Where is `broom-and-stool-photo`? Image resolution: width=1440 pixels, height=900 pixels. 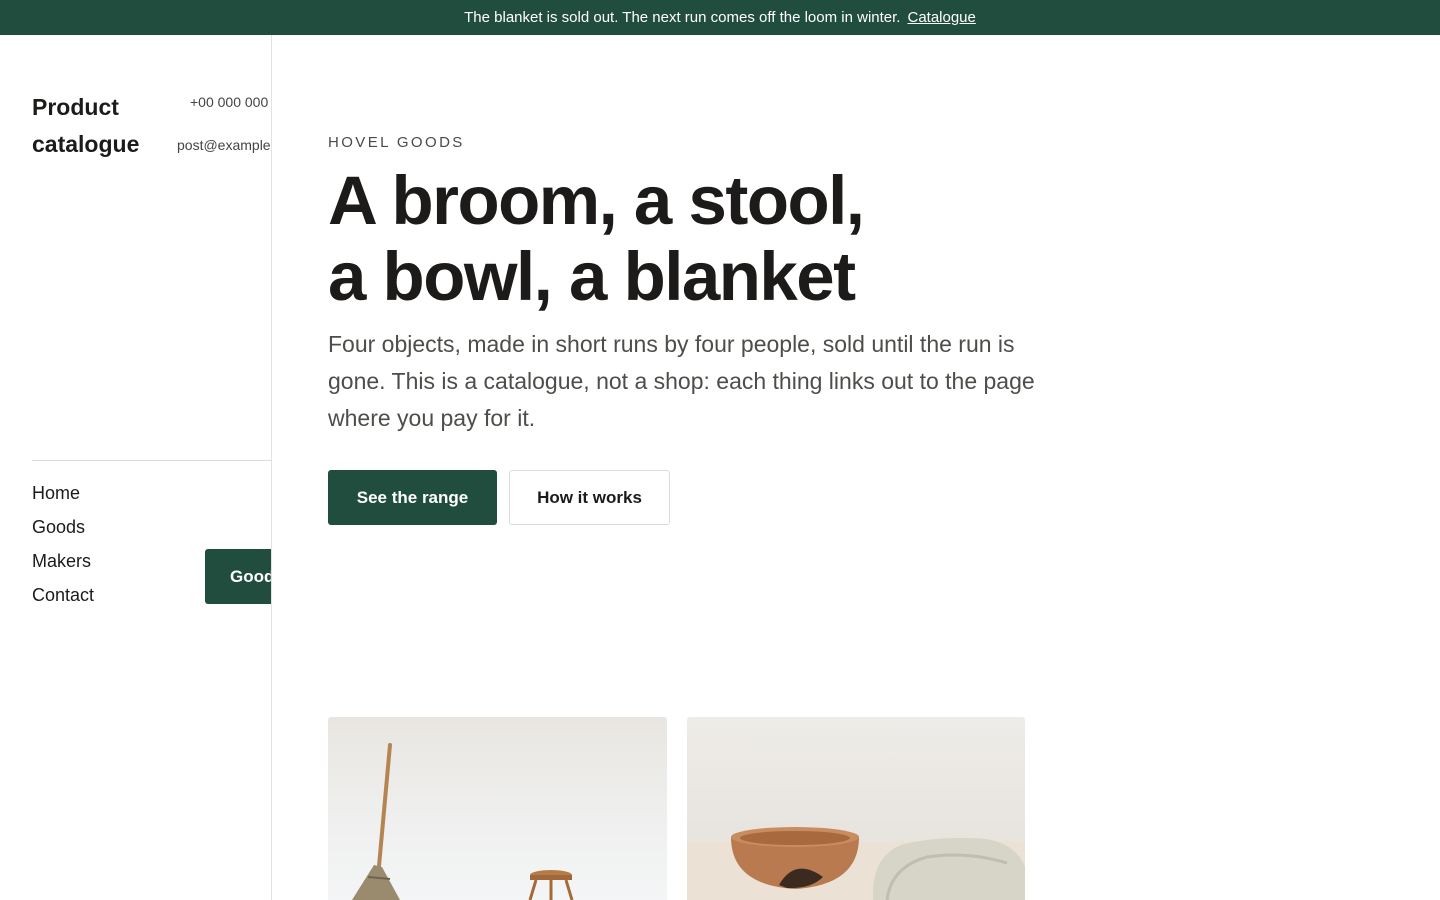 broom-and-stool-photo is located at coordinates (463, 821).